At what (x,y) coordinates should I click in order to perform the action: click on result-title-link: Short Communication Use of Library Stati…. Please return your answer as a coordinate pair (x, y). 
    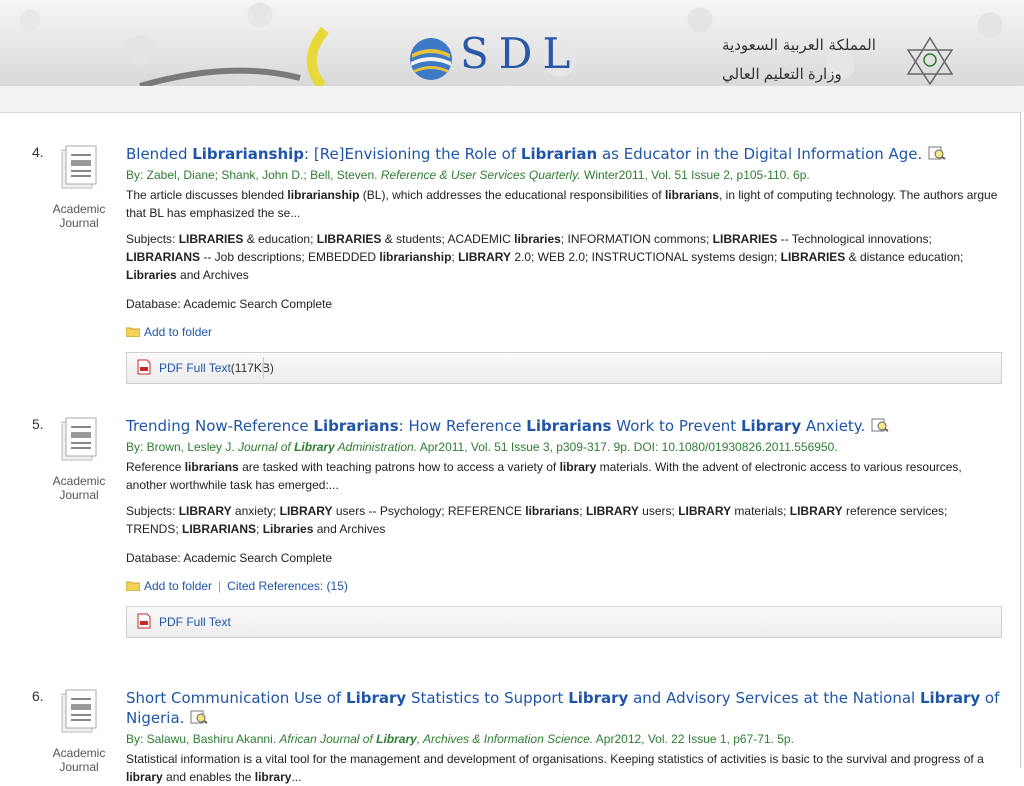
    Looking at the image, I should click on (564, 708).